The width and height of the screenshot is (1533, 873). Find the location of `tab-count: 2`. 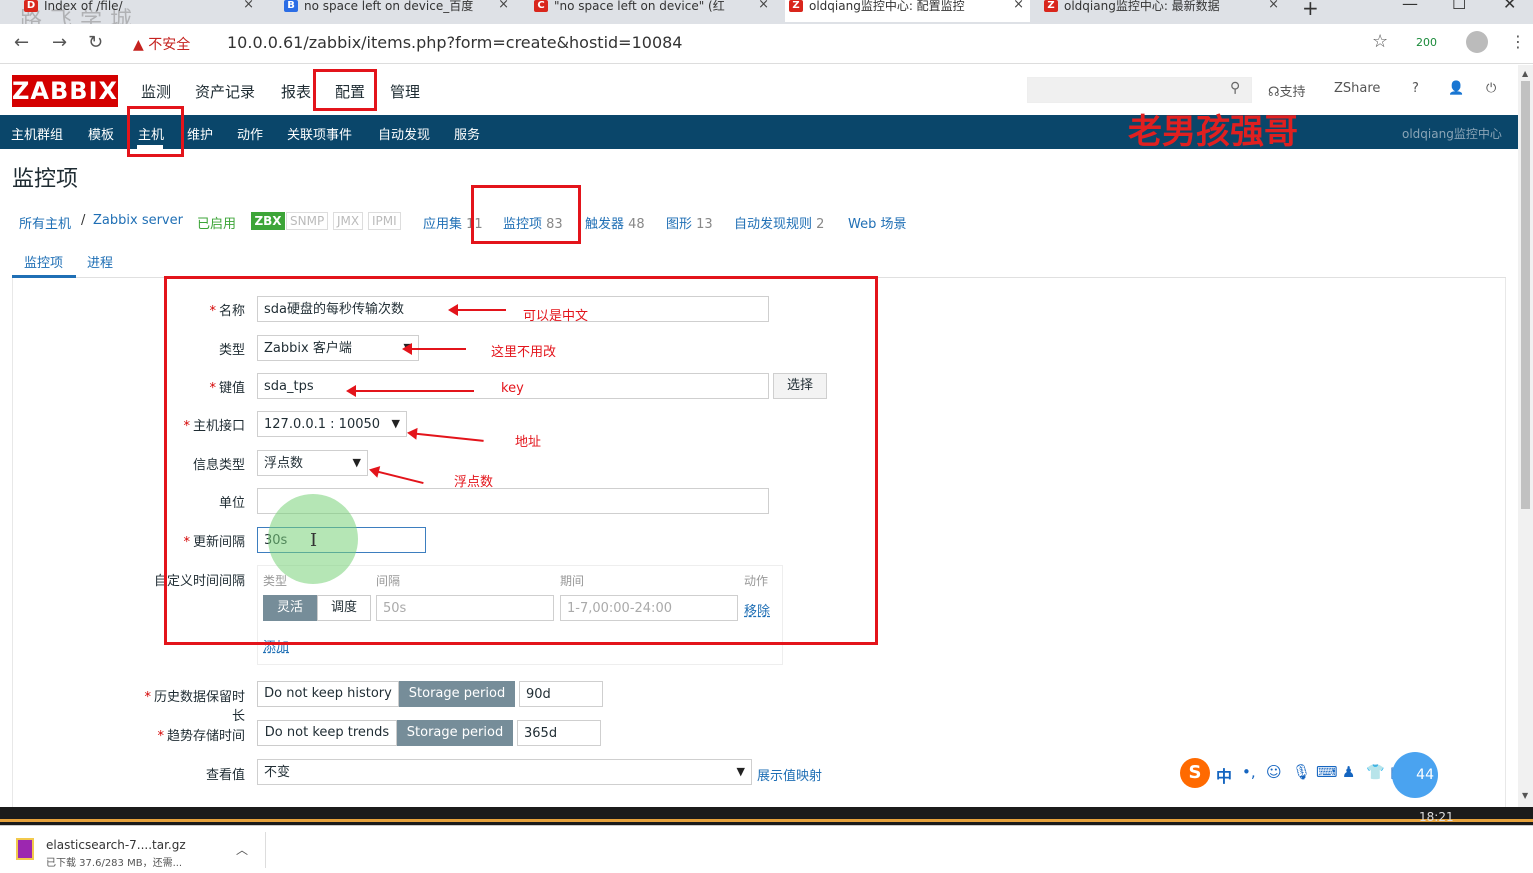

tab-count: 2 is located at coordinates (820, 224).